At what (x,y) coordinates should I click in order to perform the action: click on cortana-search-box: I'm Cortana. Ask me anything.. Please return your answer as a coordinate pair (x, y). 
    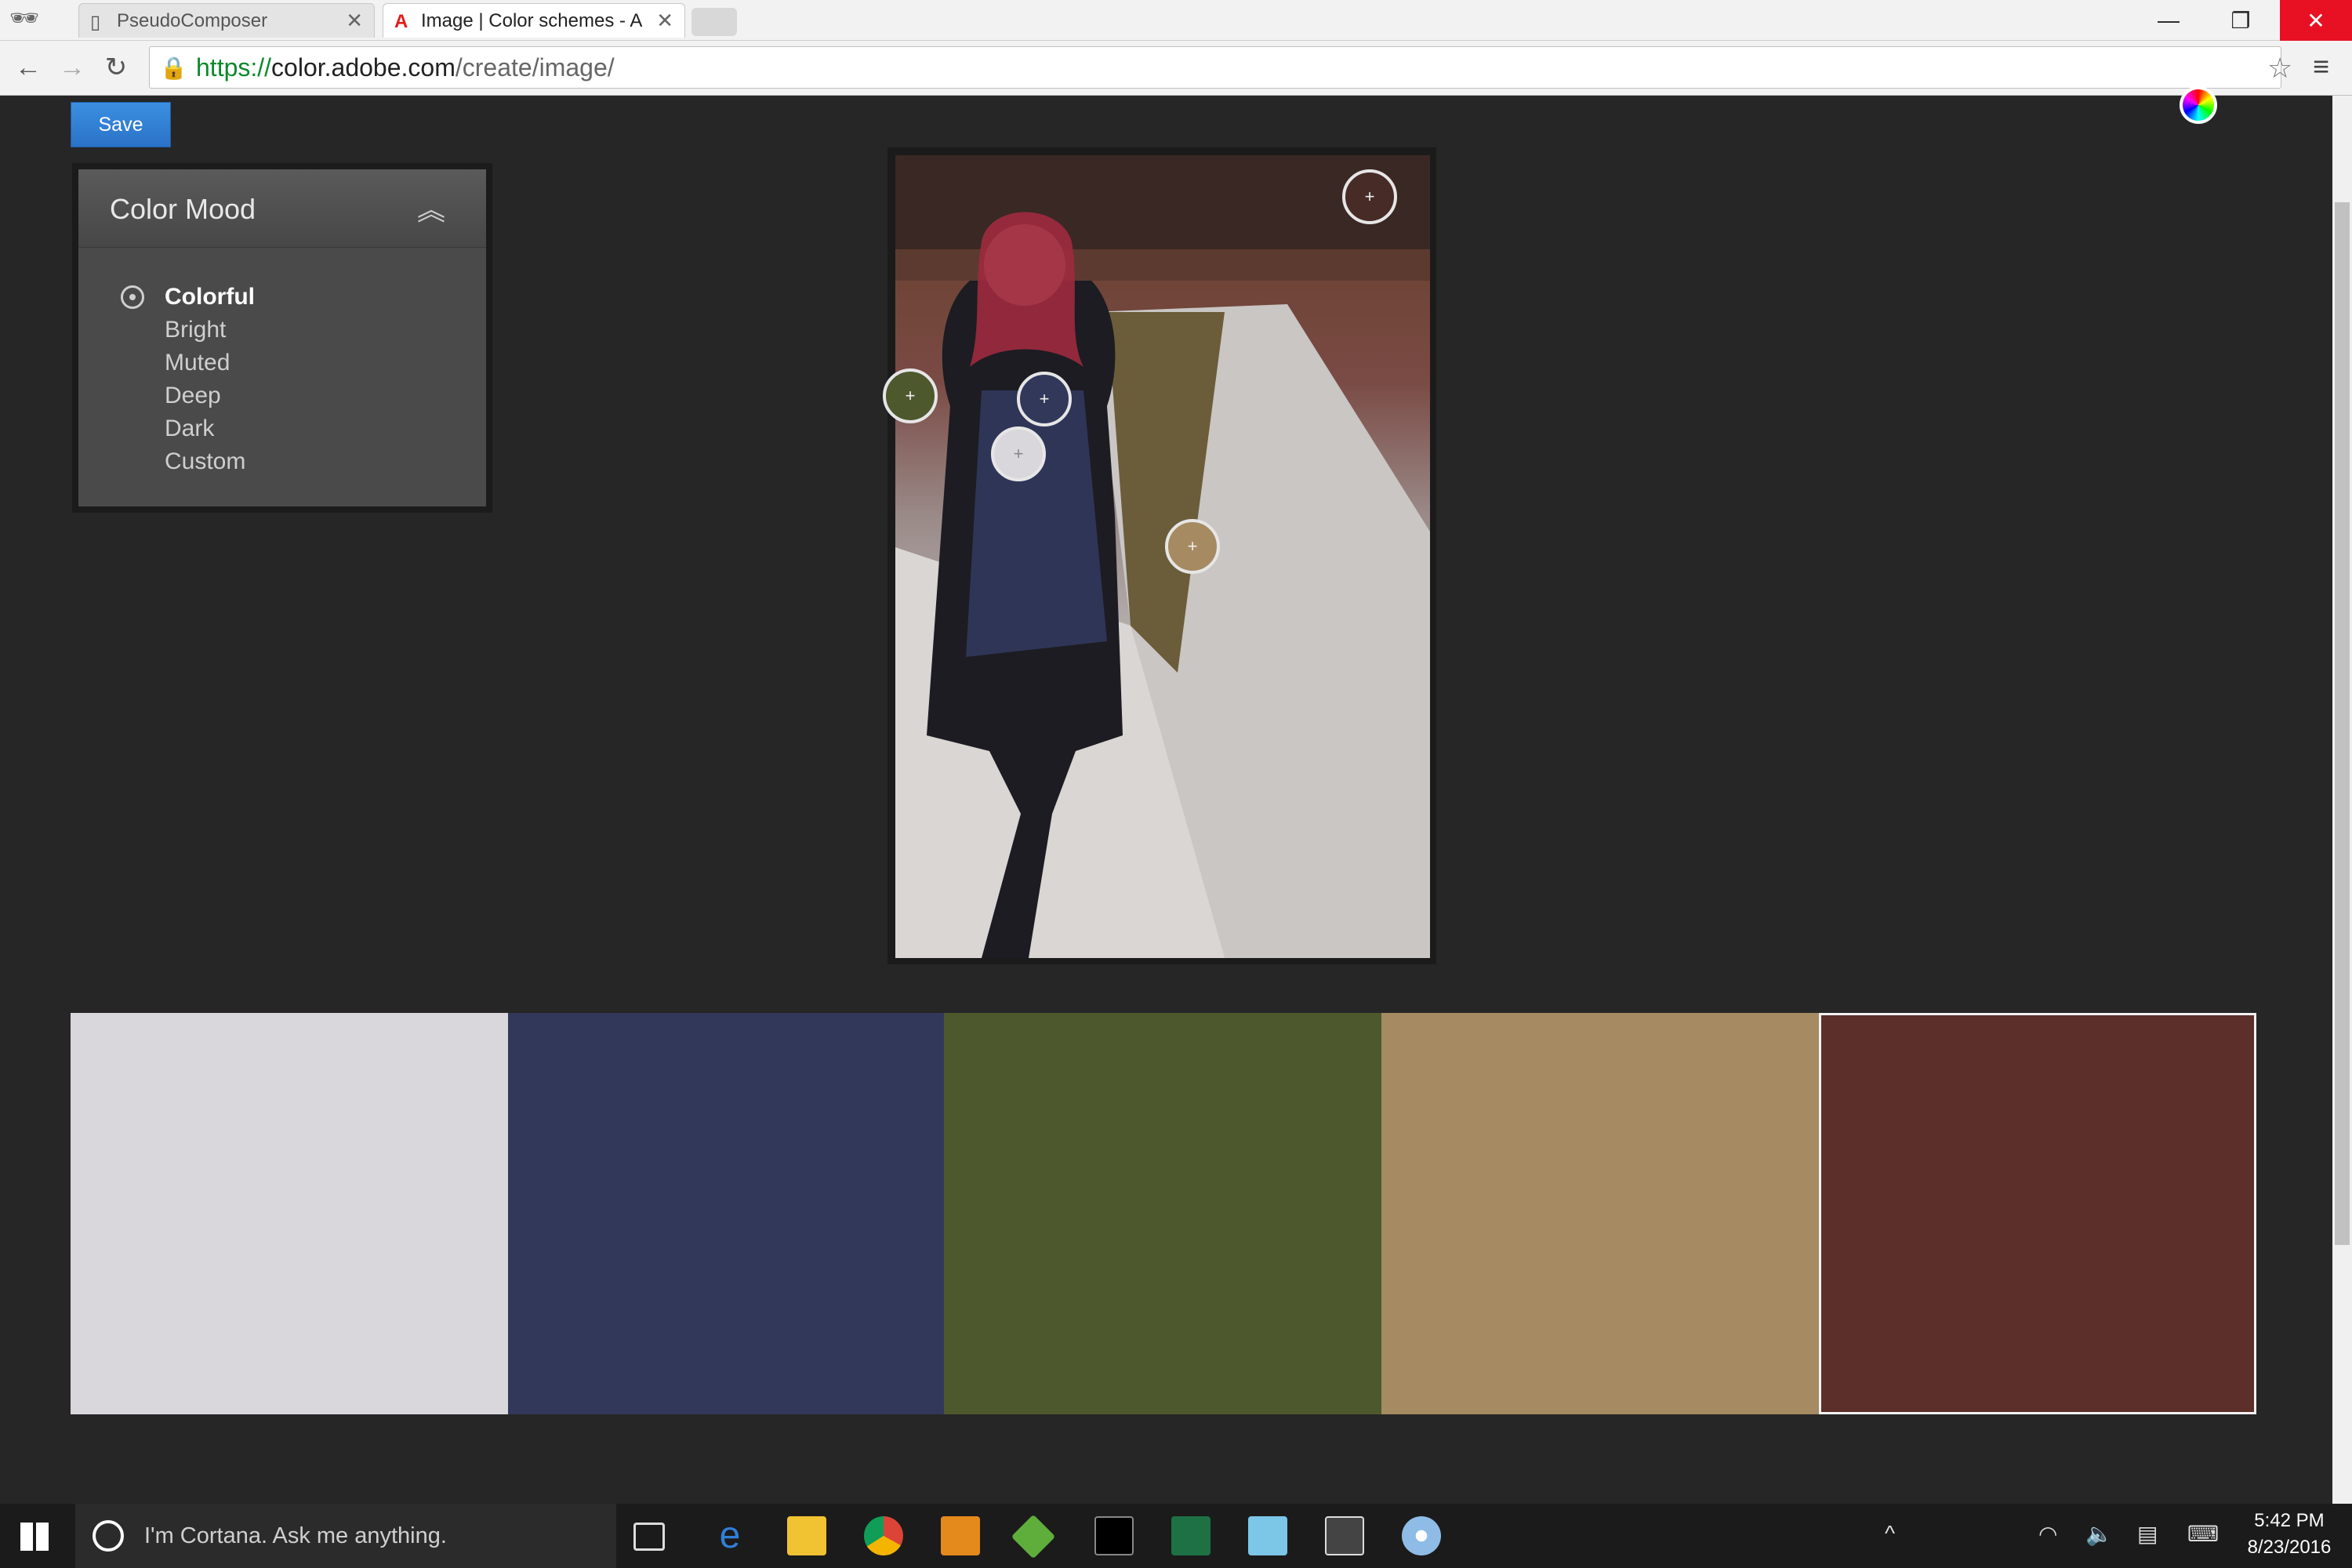
    Looking at the image, I should click on (345, 1536).